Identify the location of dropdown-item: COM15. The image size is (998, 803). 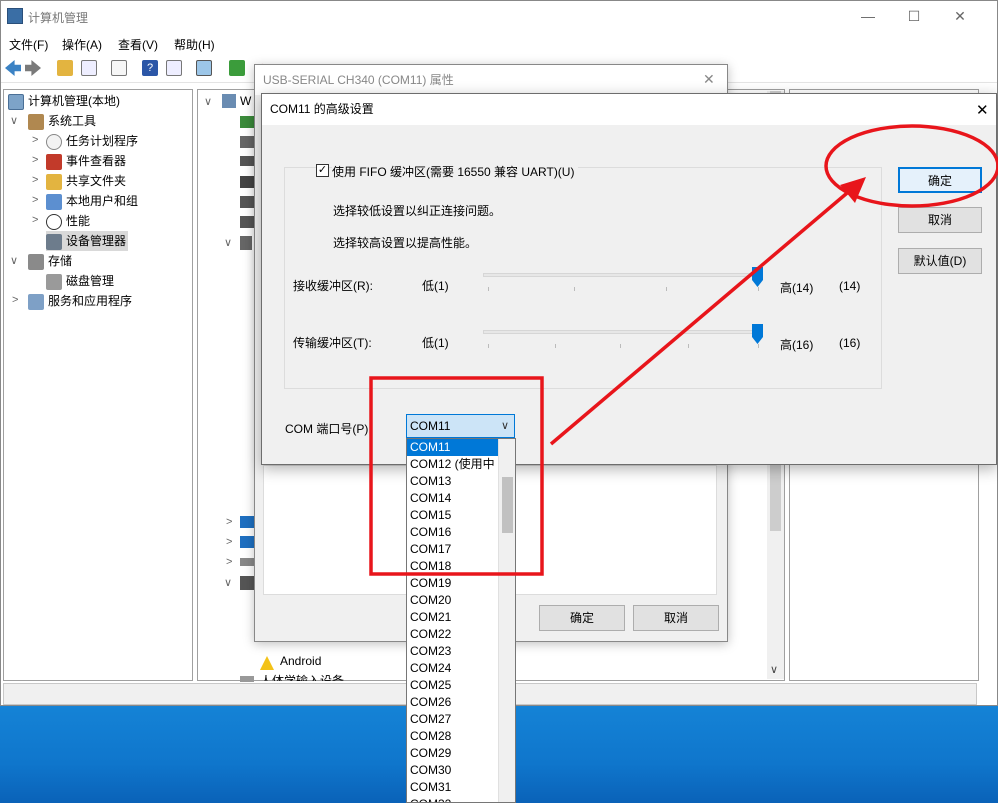
(453, 515).